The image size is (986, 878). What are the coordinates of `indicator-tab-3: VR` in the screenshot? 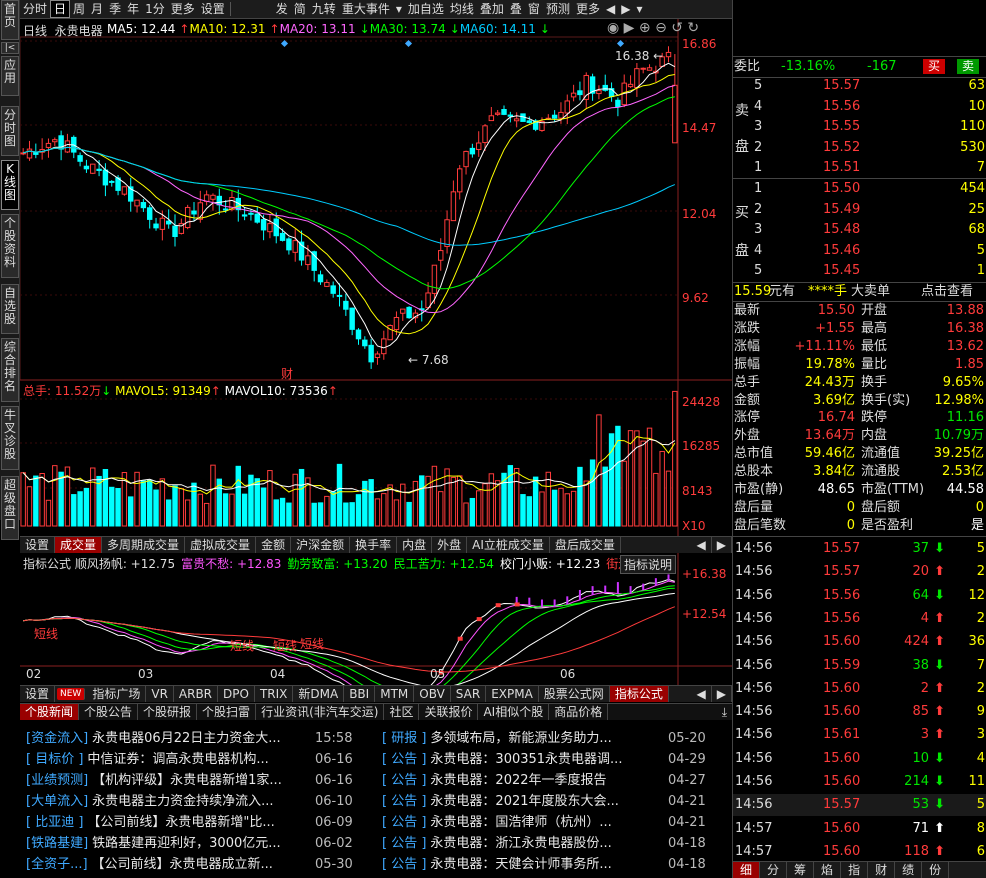 It's located at (160, 694).